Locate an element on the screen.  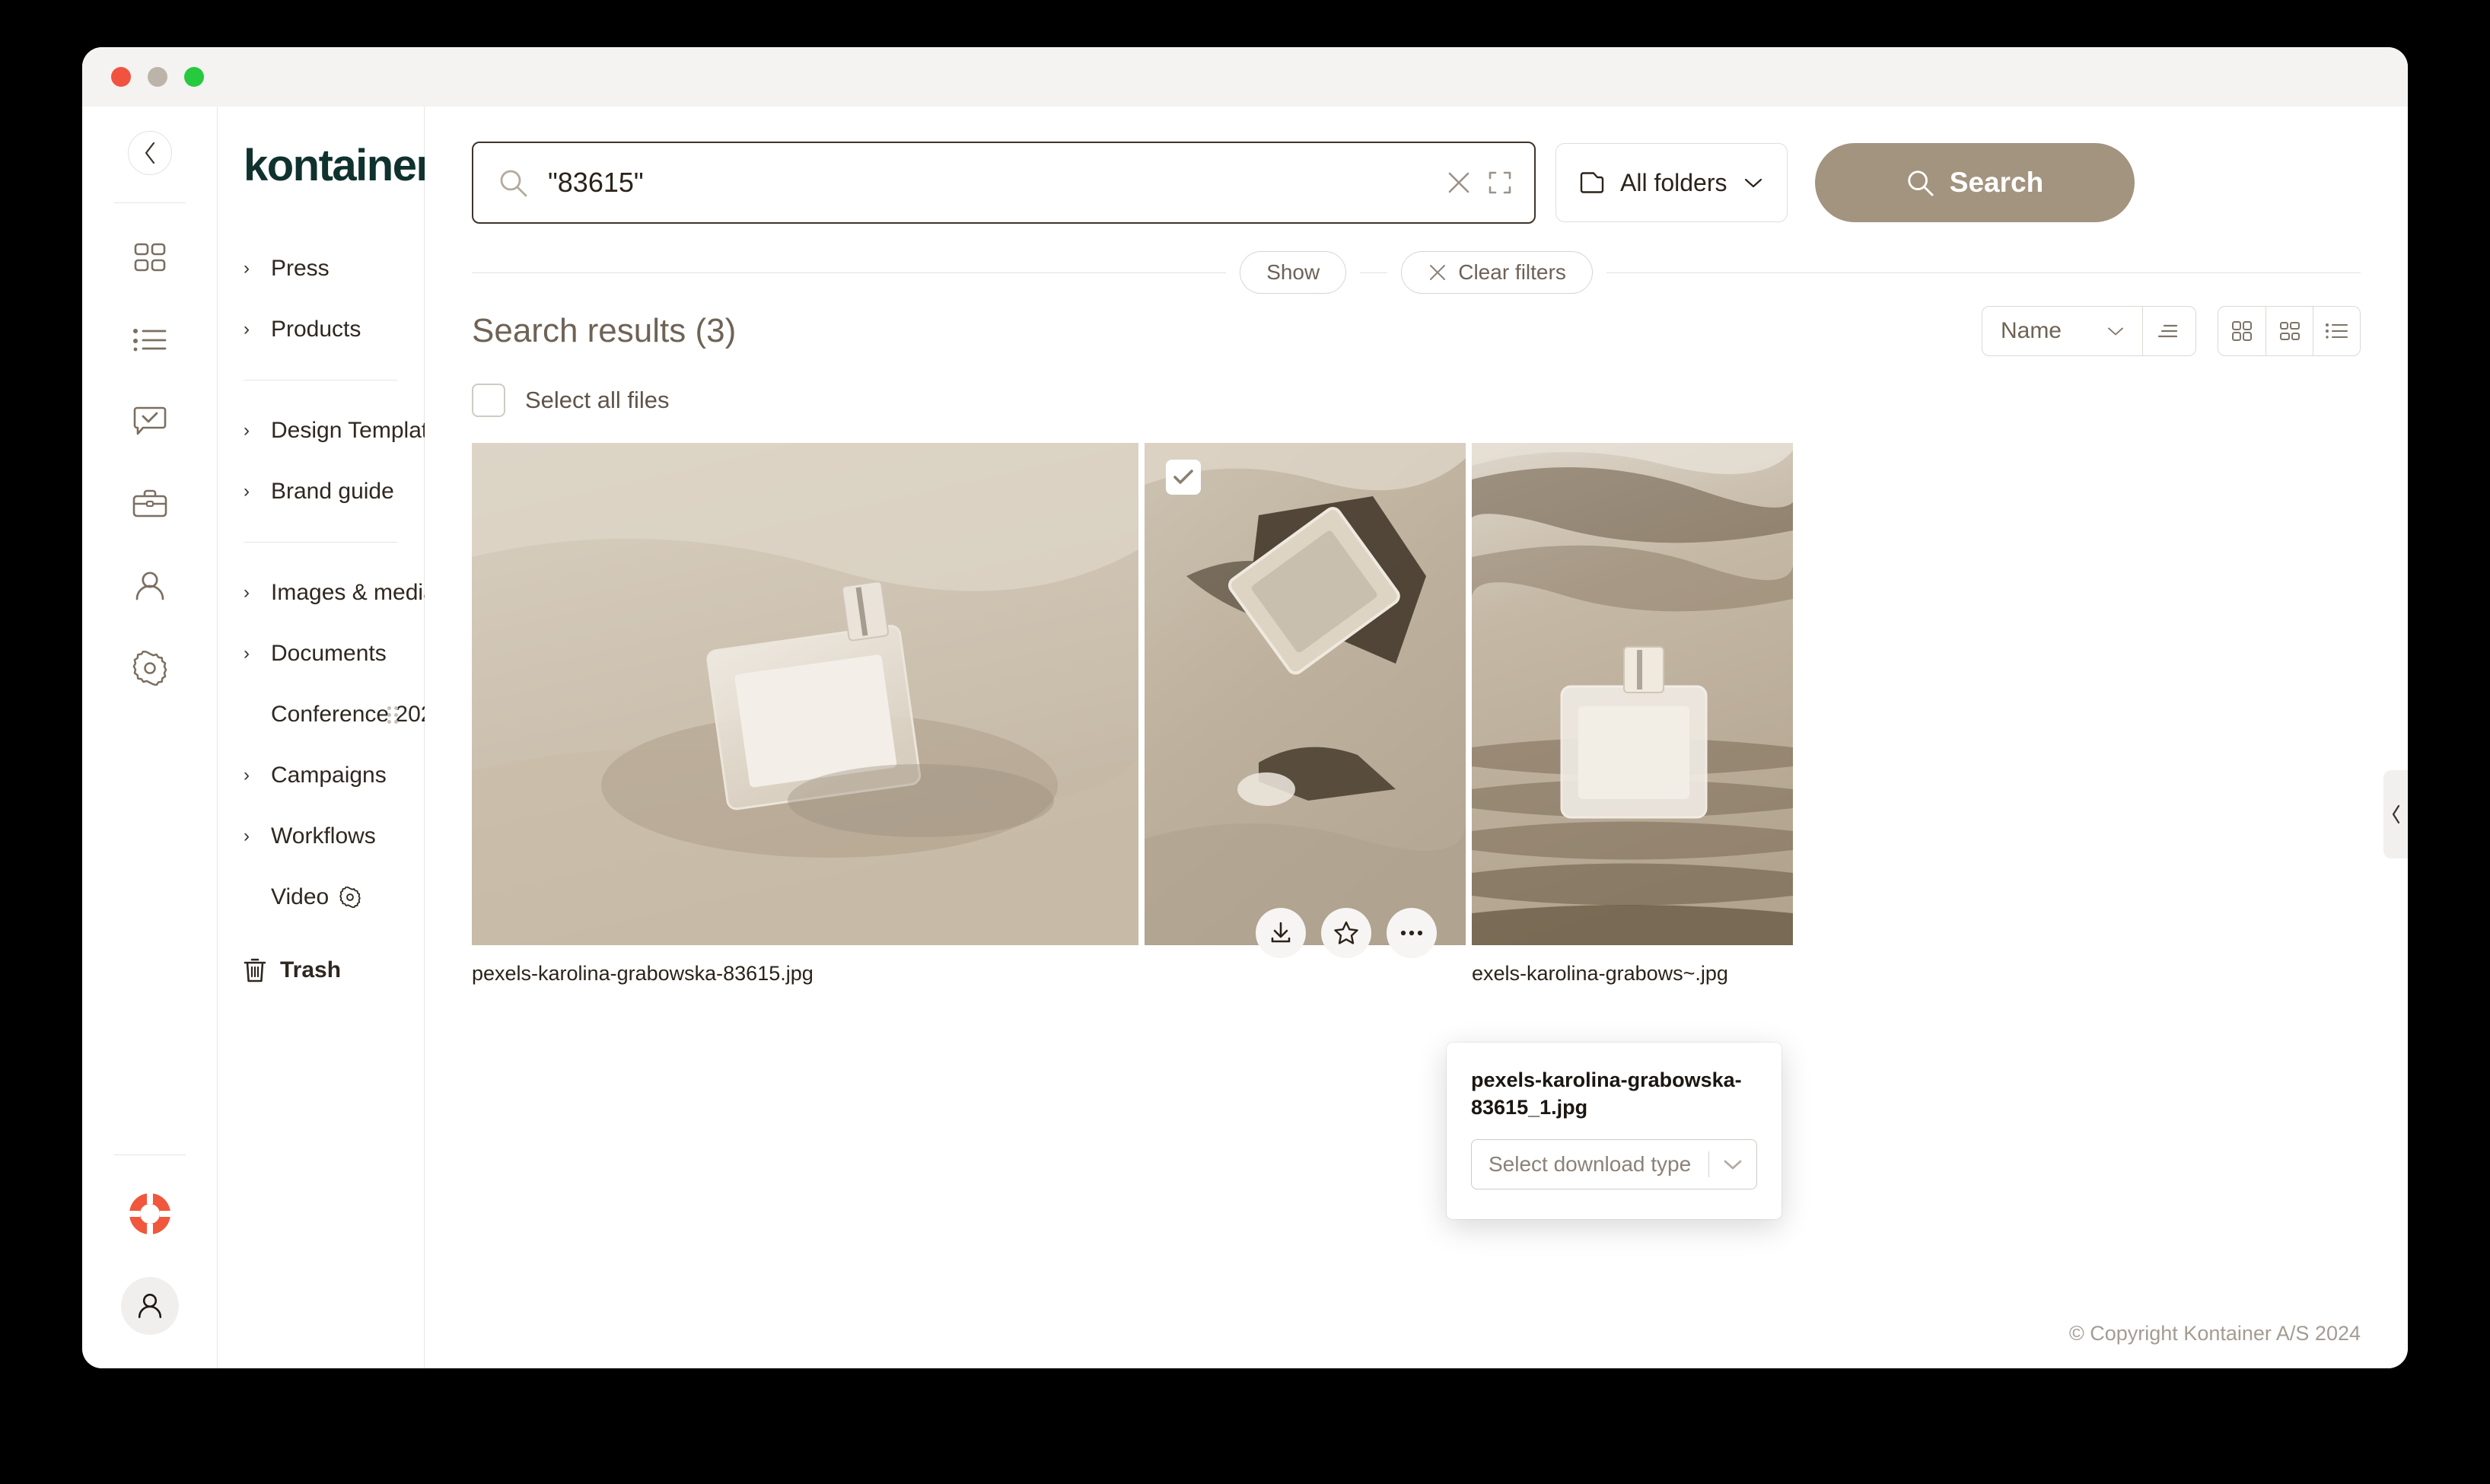
help-button is located at coordinates (150, 1214).